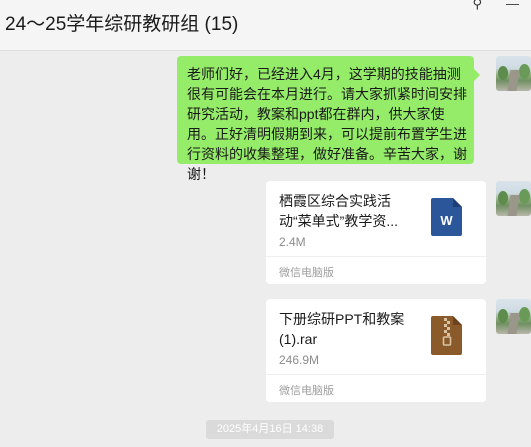 The image size is (531, 447). Describe the element at coordinates (446, 220) in the screenshot. I see `word-icon-letter: W` at that location.